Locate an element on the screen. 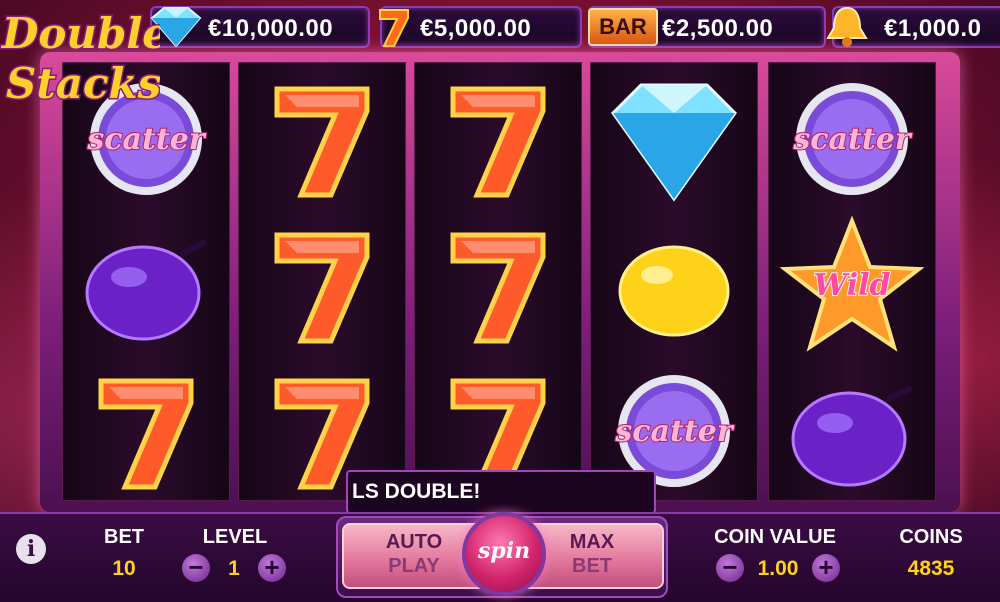  coins-label: COINS is located at coordinates (931, 537).